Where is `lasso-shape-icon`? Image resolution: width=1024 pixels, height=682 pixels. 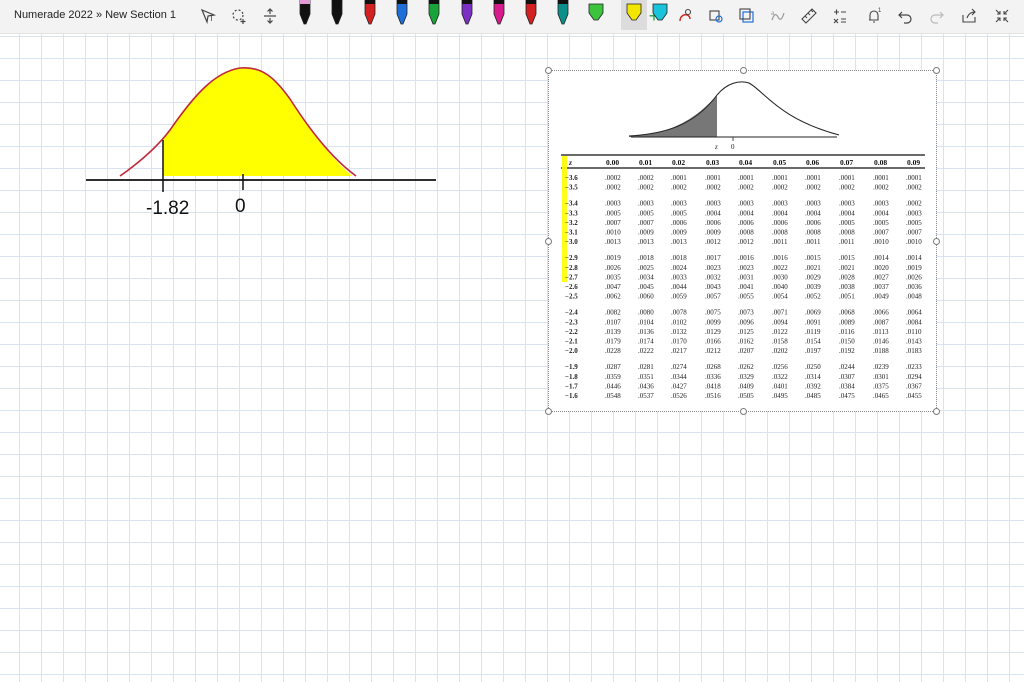
lasso-shape-icon is located at coordinates (239, 16).